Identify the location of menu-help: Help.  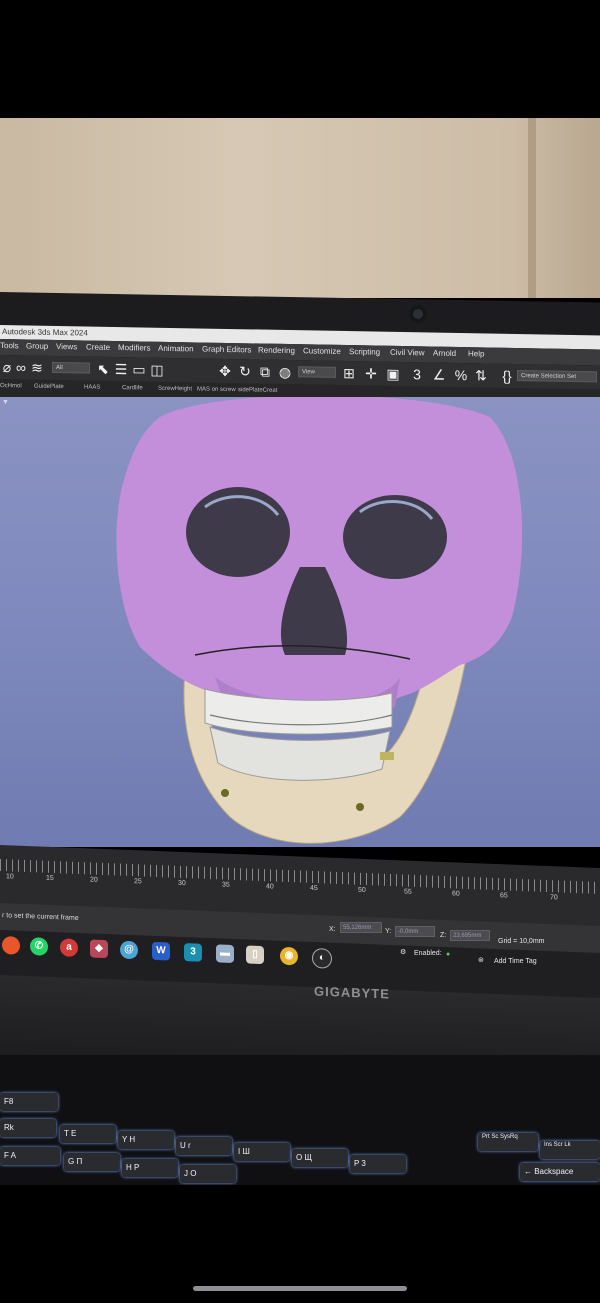
(476, 353).